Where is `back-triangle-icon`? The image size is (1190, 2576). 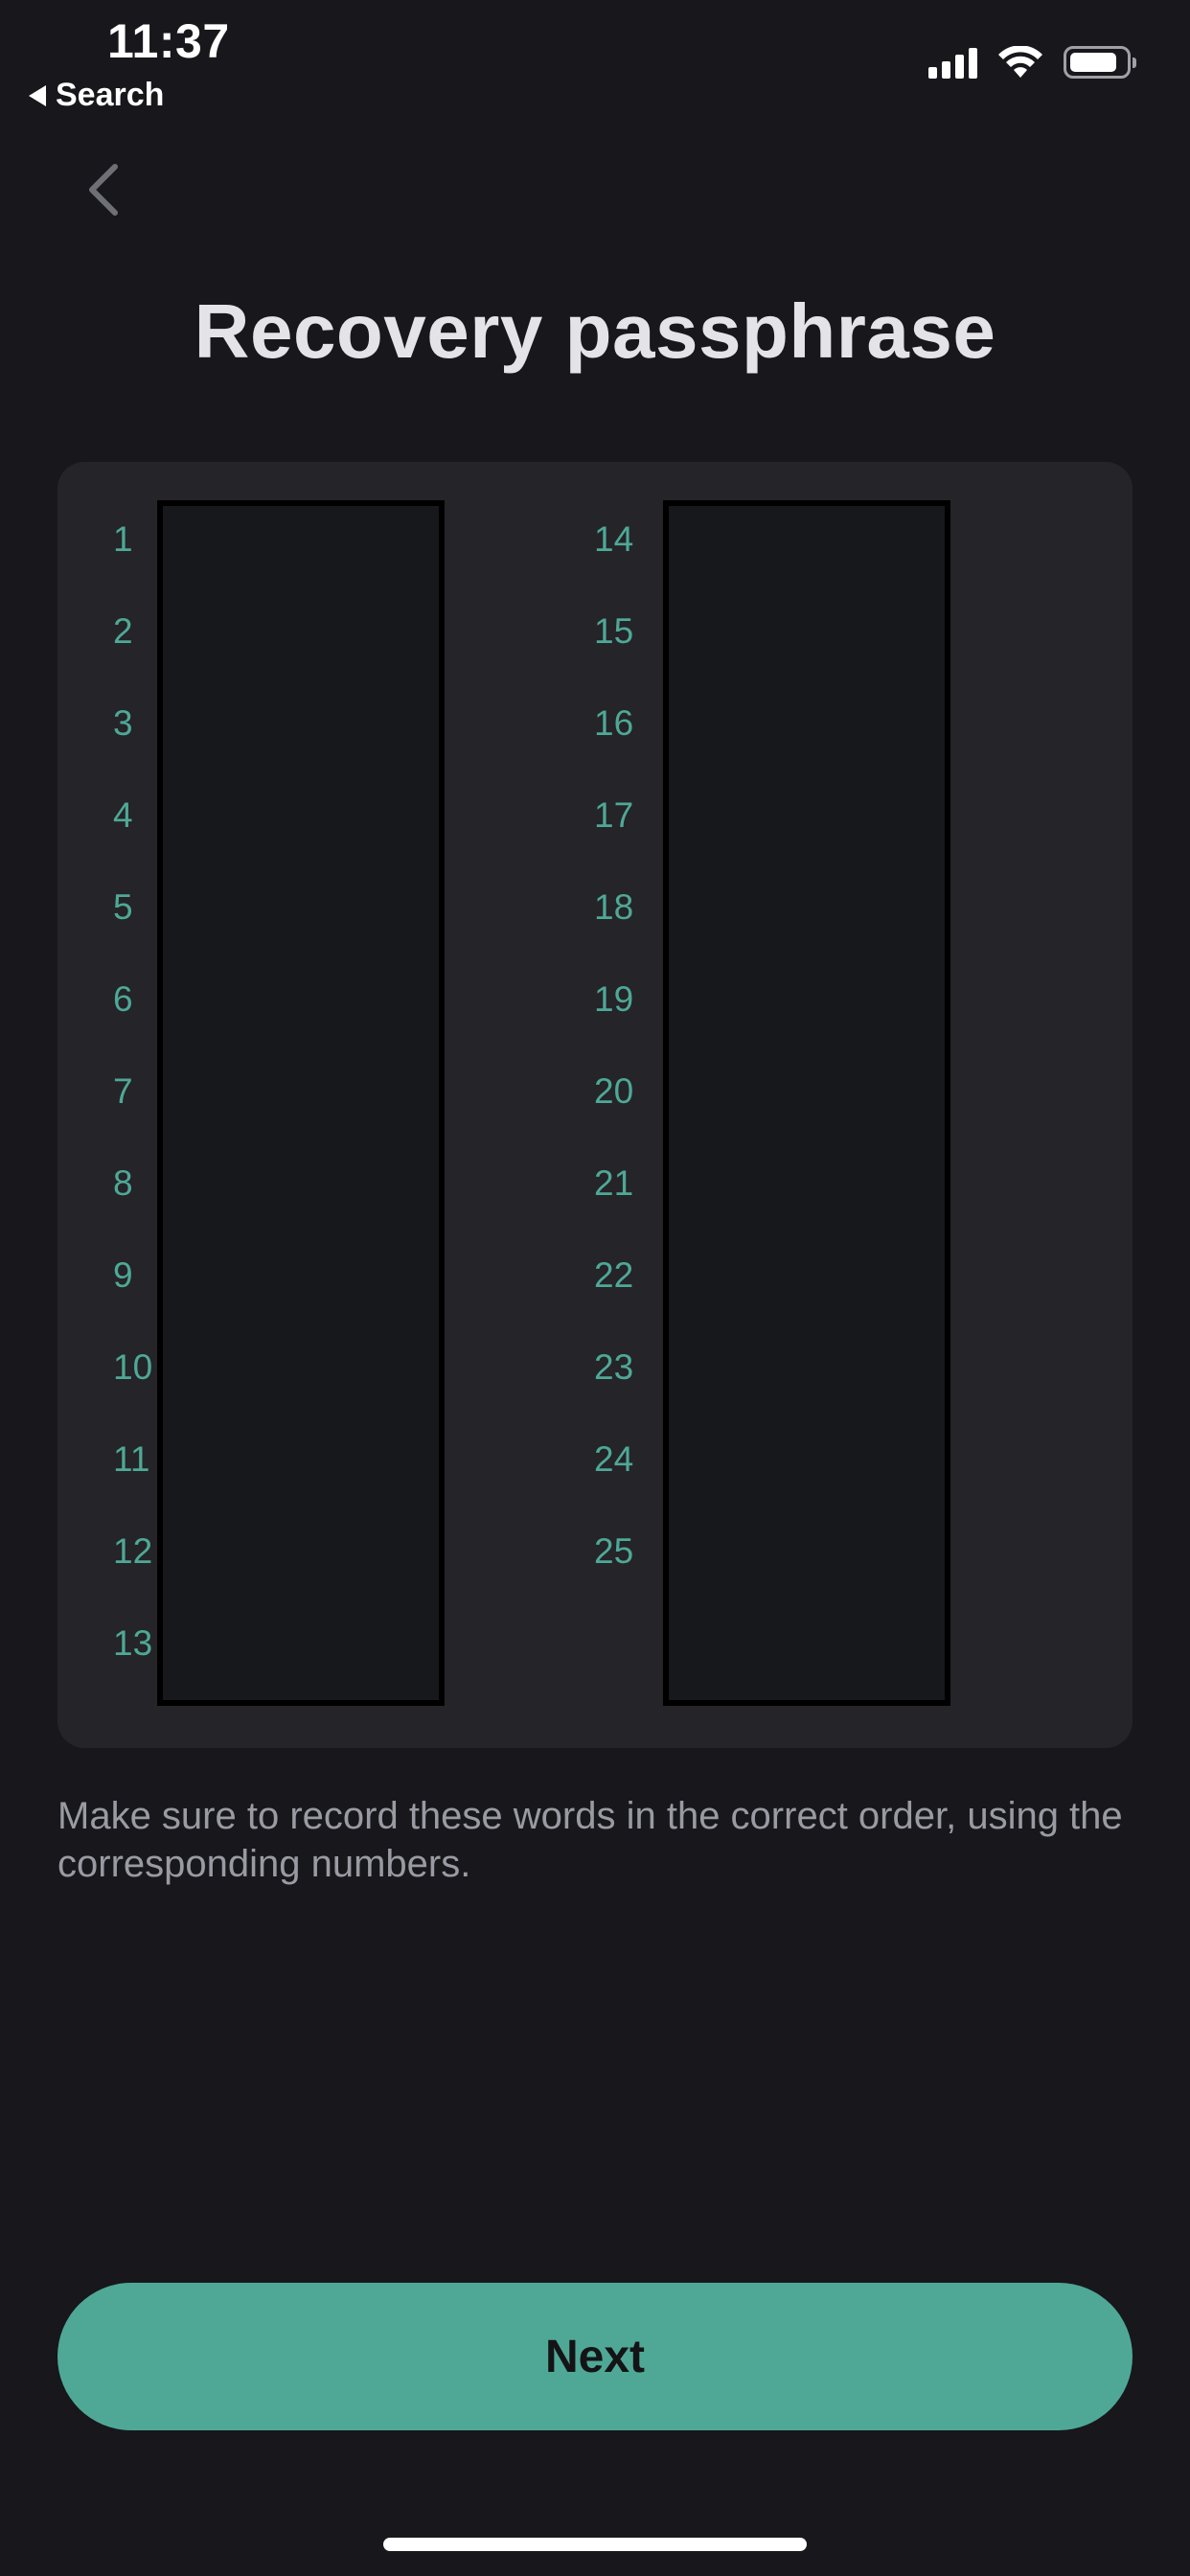 back-triangle-icon is located at coordinates (38, 95).